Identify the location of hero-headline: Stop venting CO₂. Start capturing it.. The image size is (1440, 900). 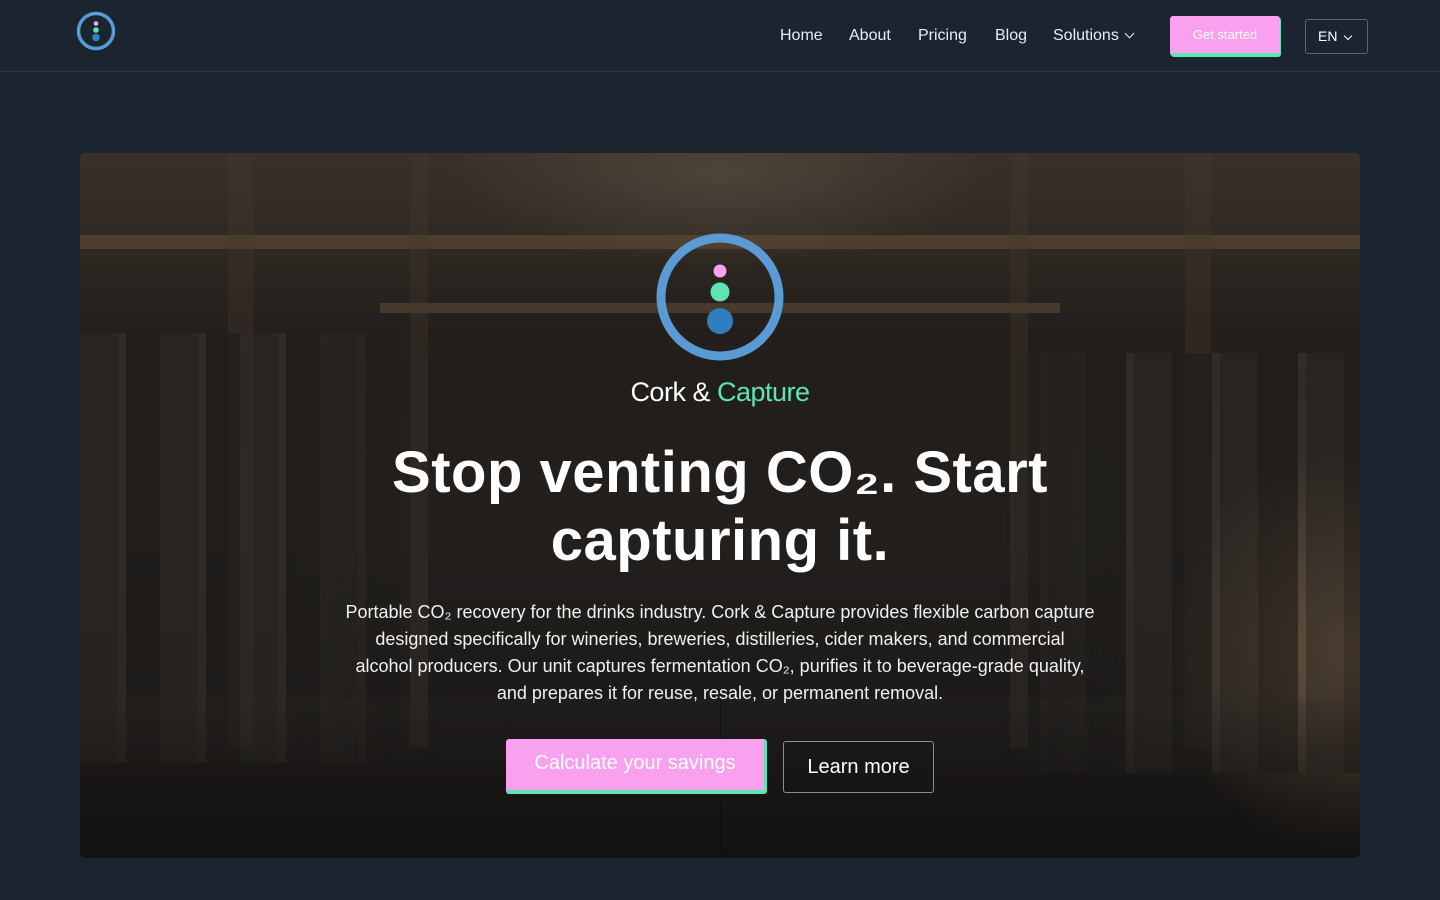
(720, 506).